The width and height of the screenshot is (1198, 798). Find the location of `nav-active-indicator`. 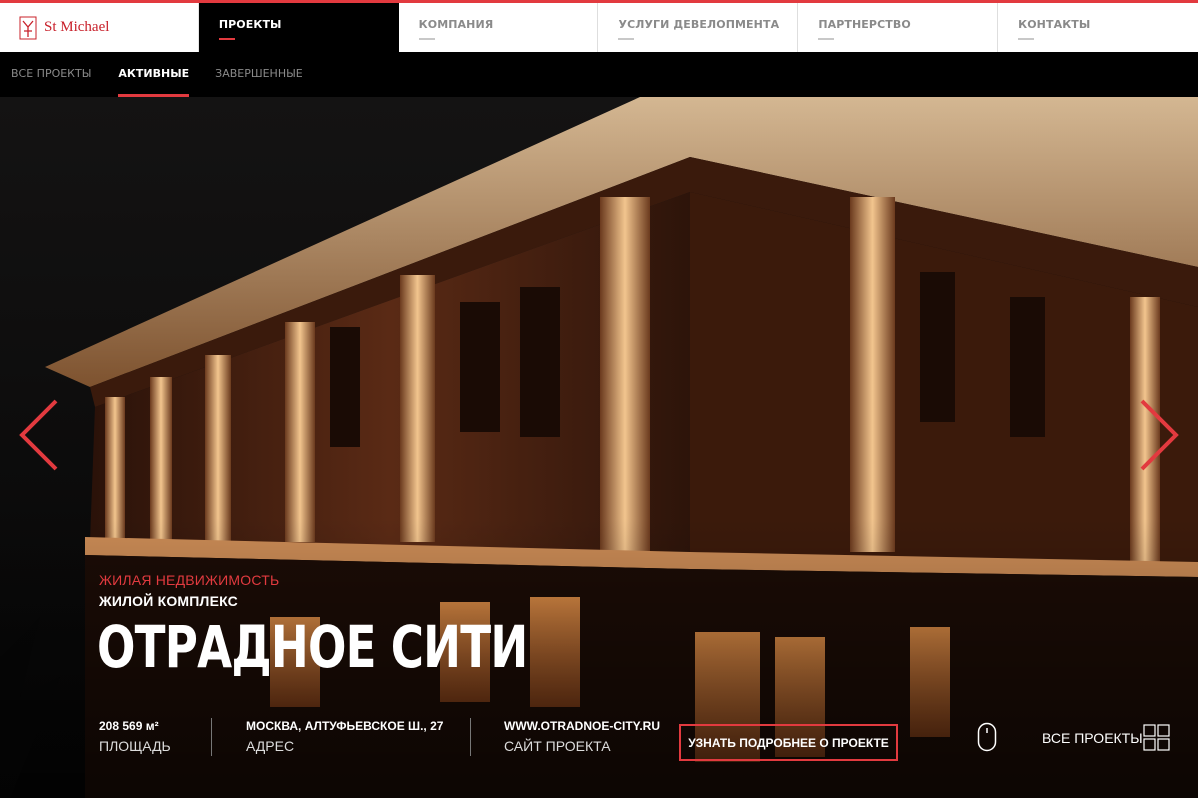

nav-active-indicator is located at coordinates (226, 39).